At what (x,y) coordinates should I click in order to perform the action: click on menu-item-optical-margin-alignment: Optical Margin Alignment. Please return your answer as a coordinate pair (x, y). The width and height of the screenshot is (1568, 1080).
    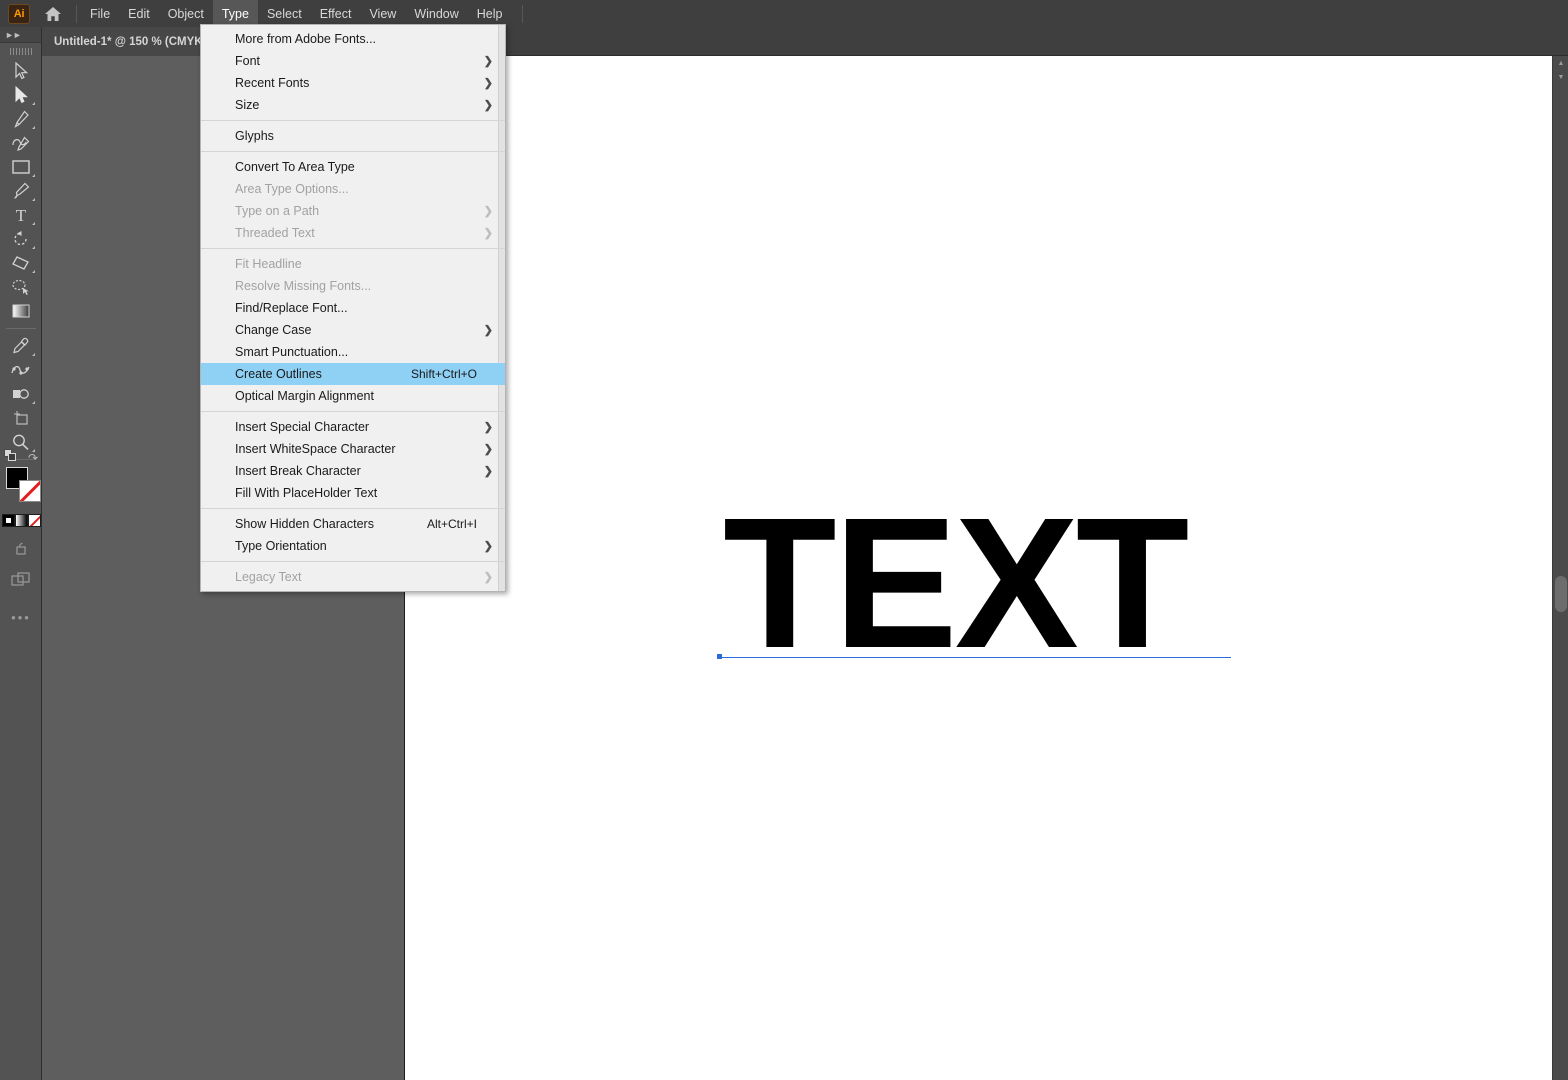
    Looking at the image, I should click on (353, 396).